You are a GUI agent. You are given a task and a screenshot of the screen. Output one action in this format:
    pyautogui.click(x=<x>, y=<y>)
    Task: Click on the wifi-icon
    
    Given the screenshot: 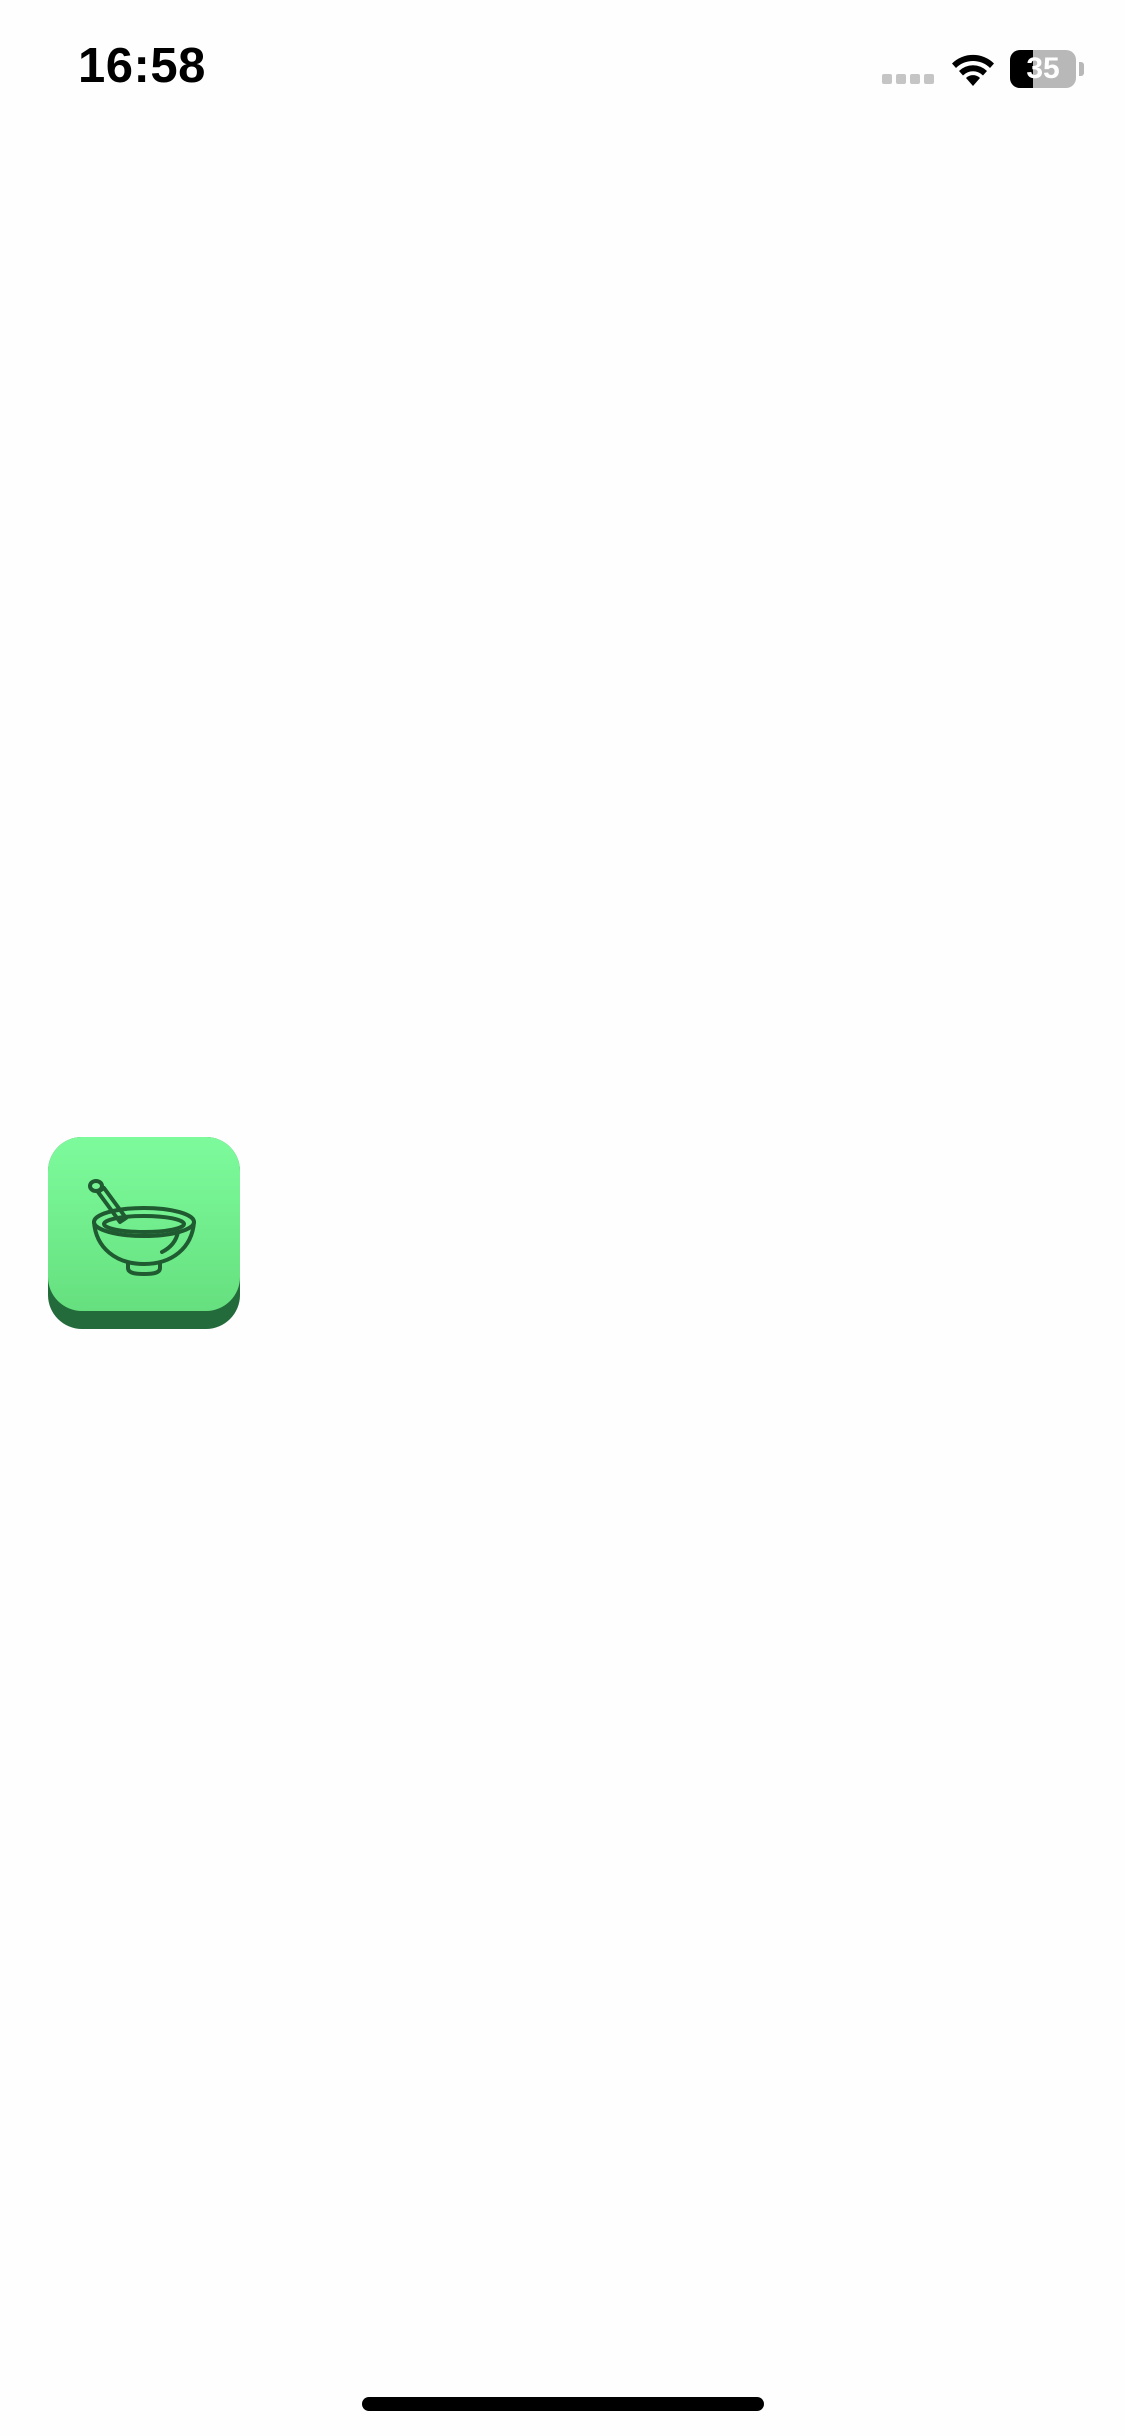 What is the action you would take?
    pyautogui.click(x=973, y=70)
    